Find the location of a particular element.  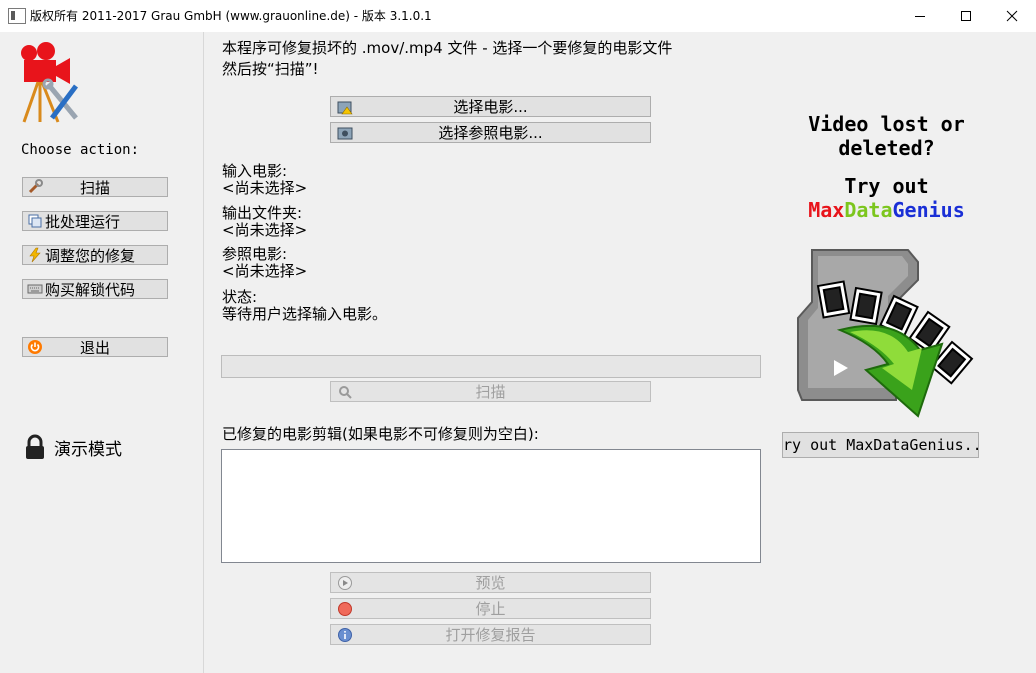

try-maxdatagenius-button: ry out MaxDataGenius.. is located at coordinates (880, 445).